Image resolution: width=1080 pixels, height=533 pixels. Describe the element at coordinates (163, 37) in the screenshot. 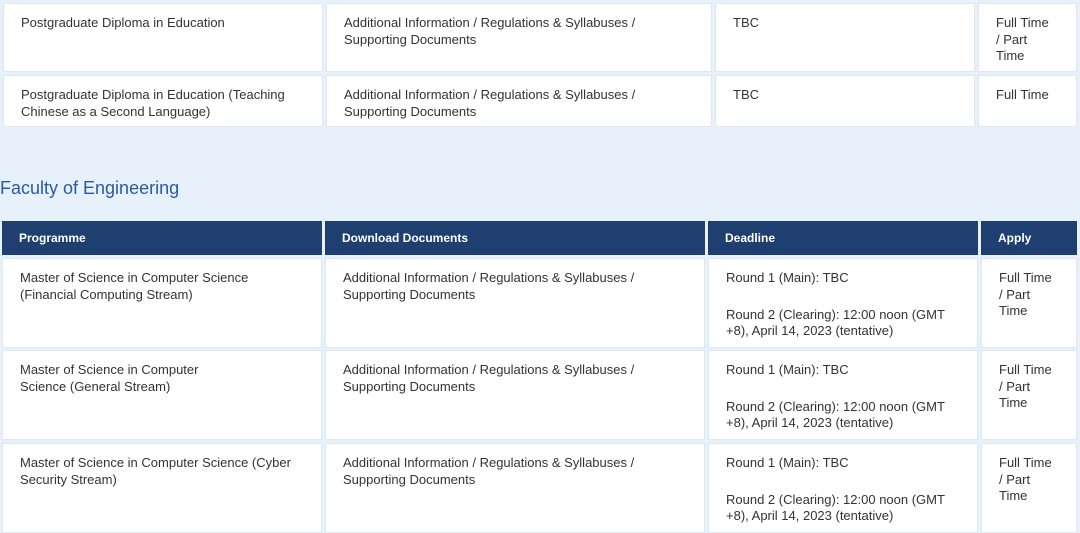

I see `table-cell-programme: Postgraduate Diploma in Education` at that location.